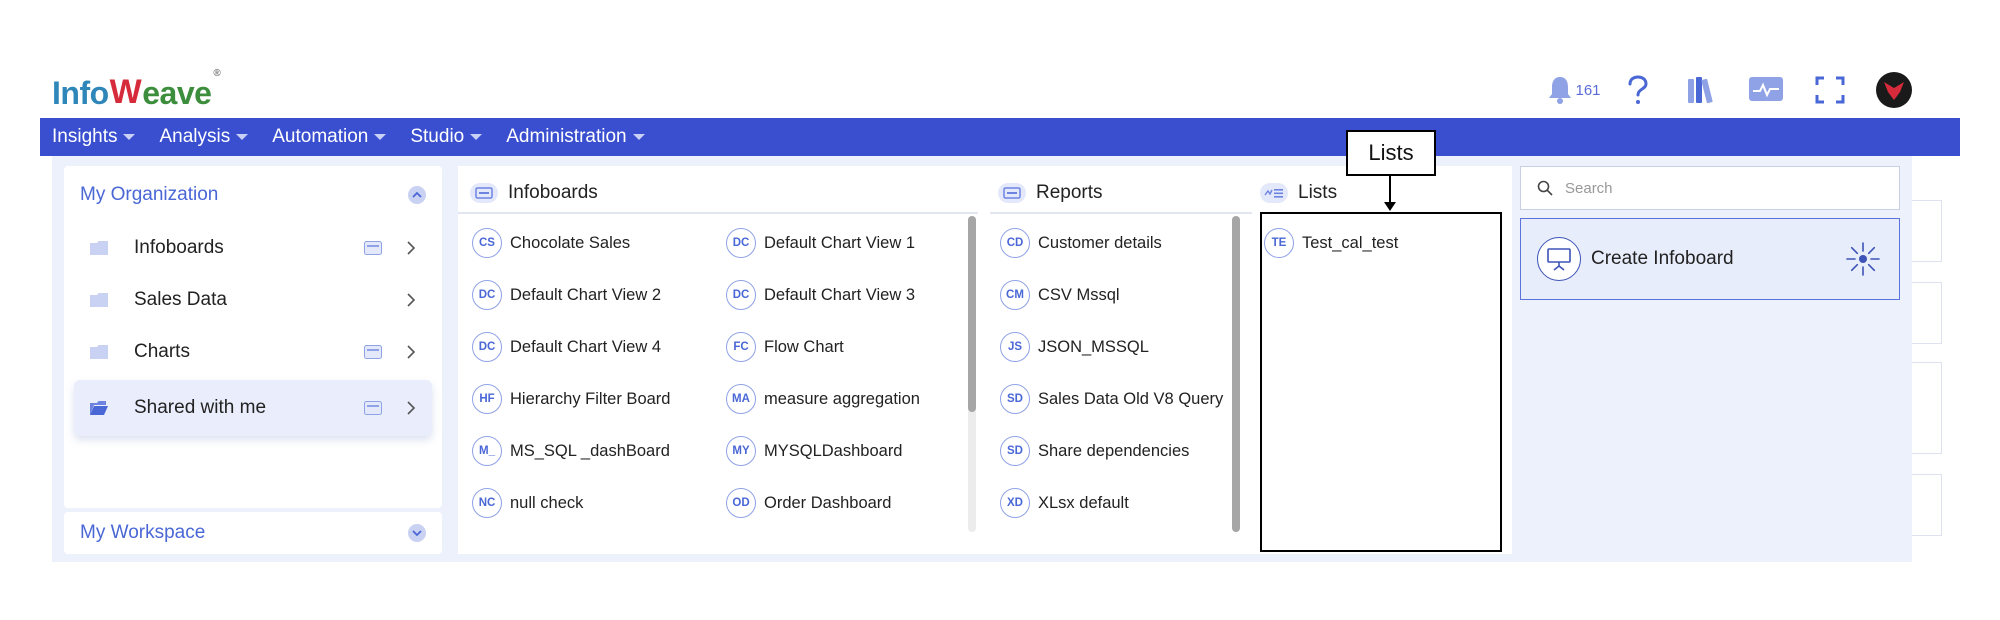  I want to click on infoveave-logo: Info W eave ®, so click(136, 90).